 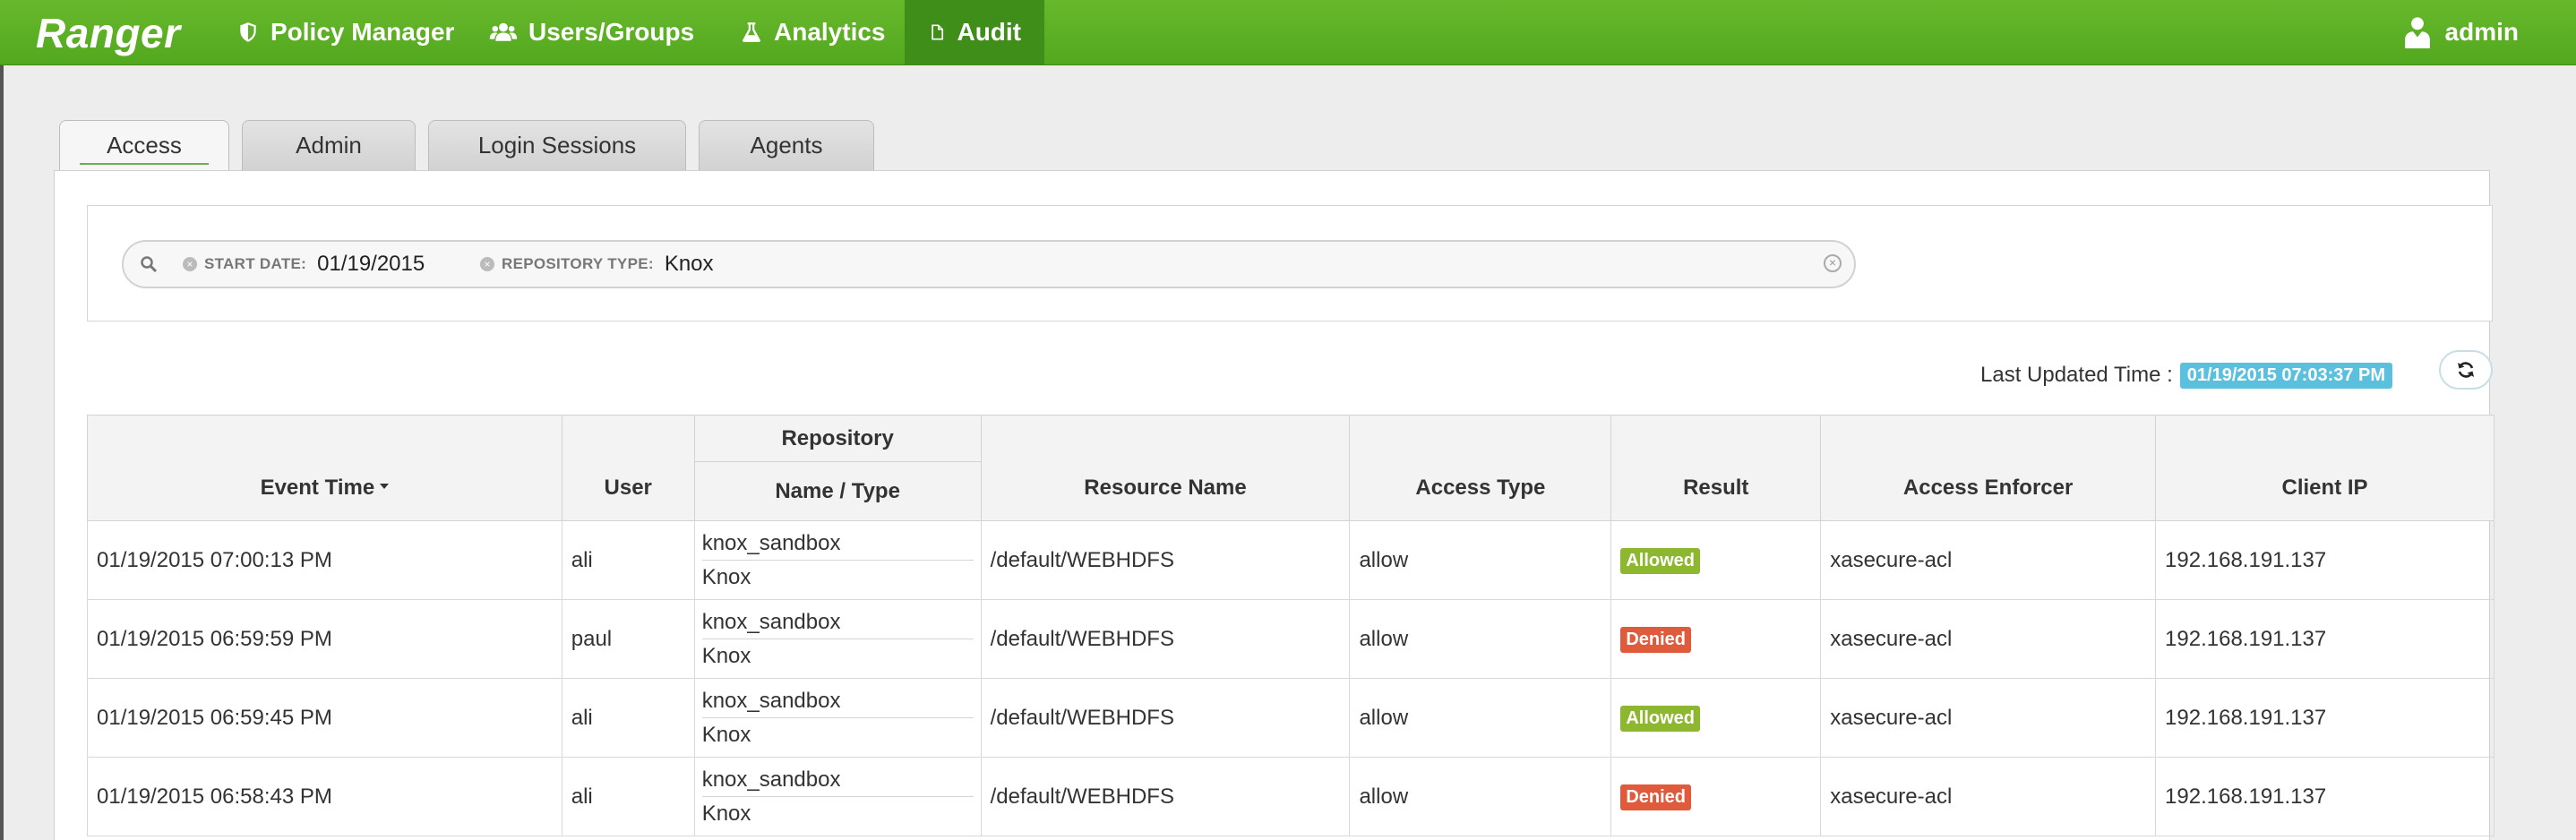 I want to click on refresh-icon, so click(x=2466, y=370).